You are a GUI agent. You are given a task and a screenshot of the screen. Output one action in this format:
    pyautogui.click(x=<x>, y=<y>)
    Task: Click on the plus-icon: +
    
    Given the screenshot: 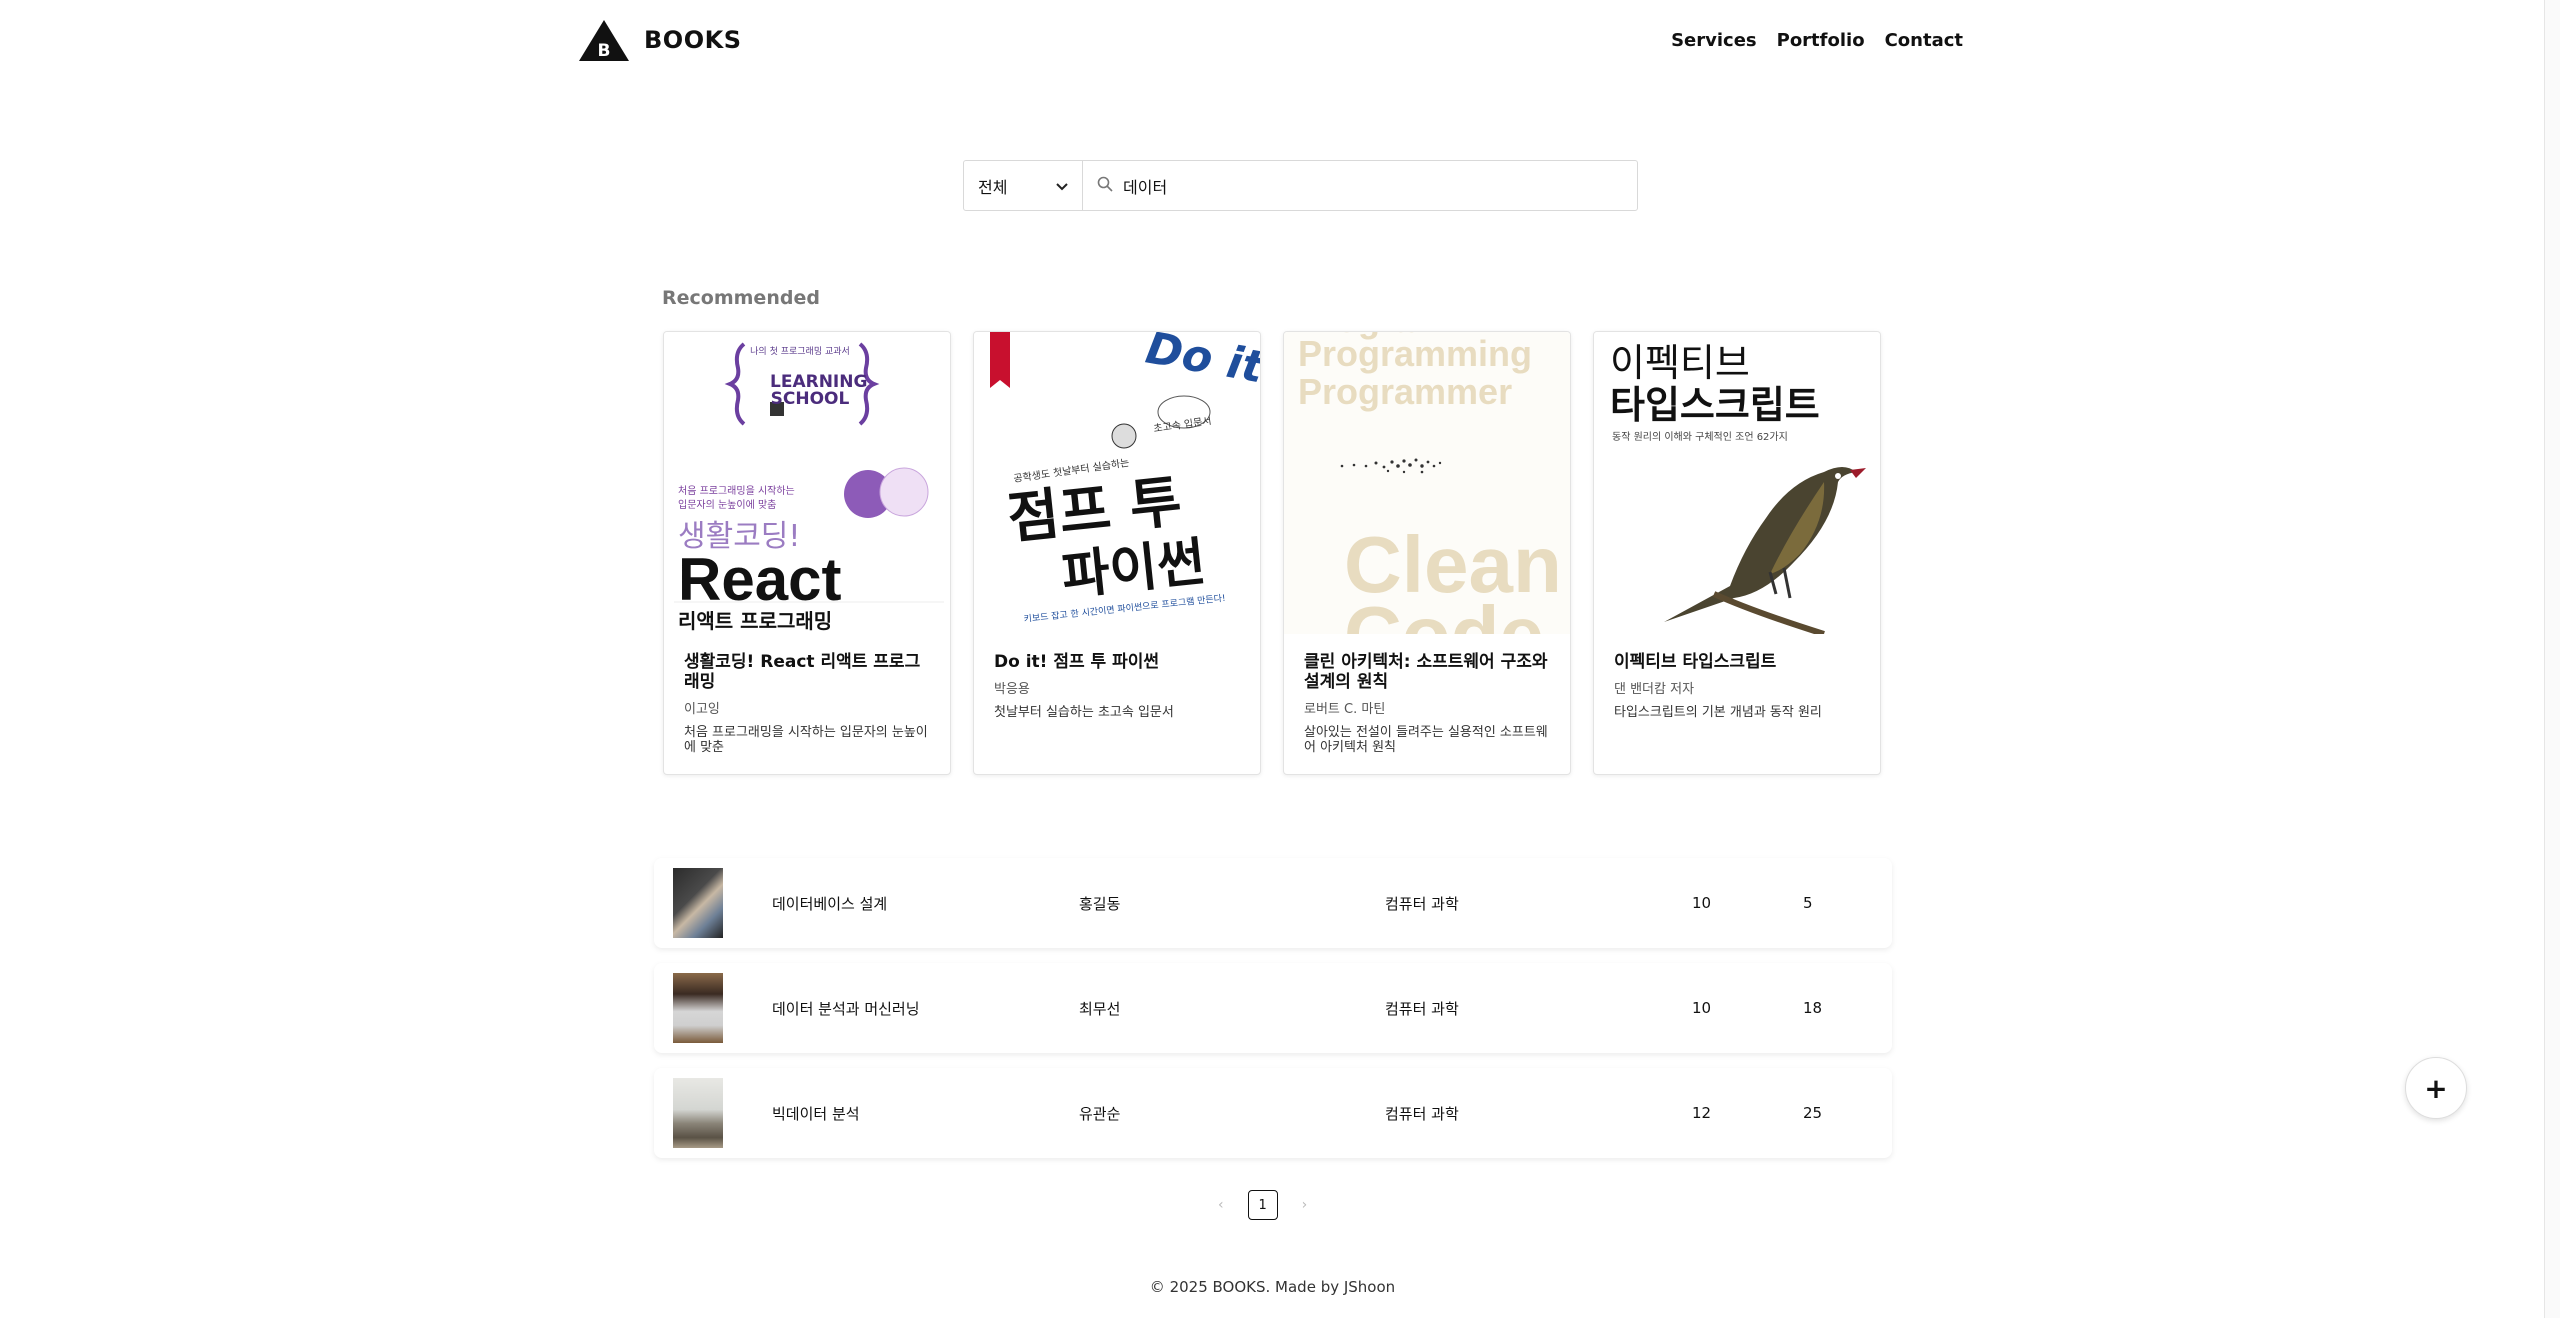 What is the action you would take?
    pyautogui.click(x=2436, y=1088)
    